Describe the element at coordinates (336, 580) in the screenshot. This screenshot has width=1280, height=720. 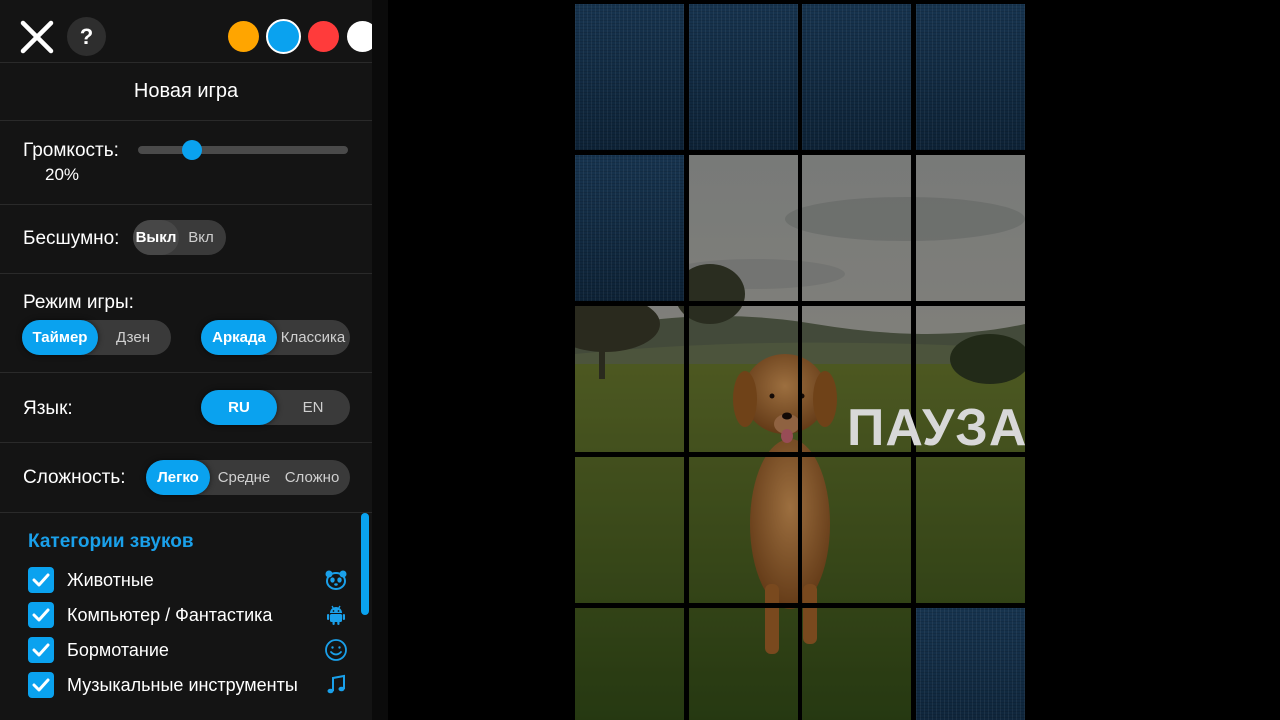
I see `panda-icon` at that location.